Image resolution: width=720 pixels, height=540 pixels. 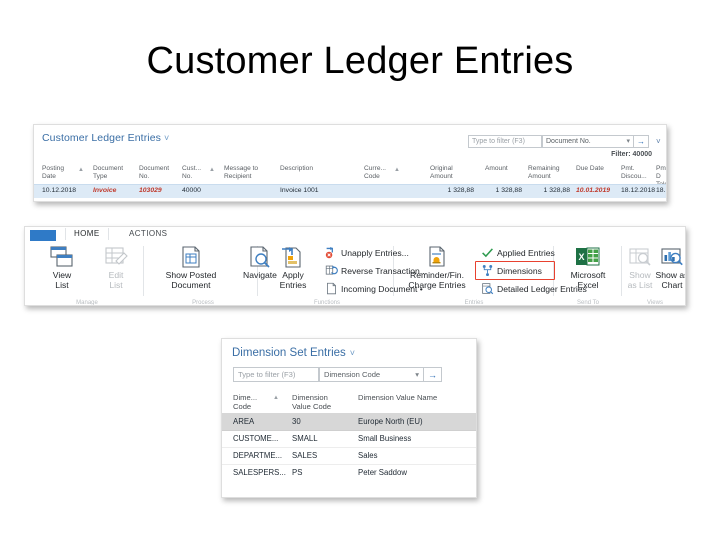 I want to click on ledger-cell-customer-no: 40000, so click(x=191, y=191).